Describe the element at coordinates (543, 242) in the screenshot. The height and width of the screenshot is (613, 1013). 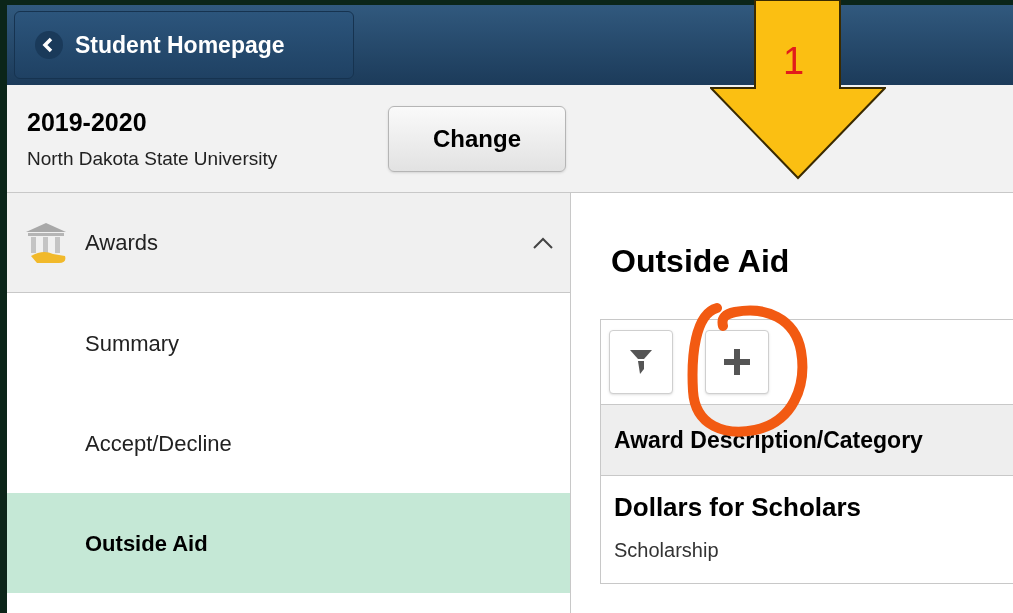
I see `chevron-up-icon` at that location.